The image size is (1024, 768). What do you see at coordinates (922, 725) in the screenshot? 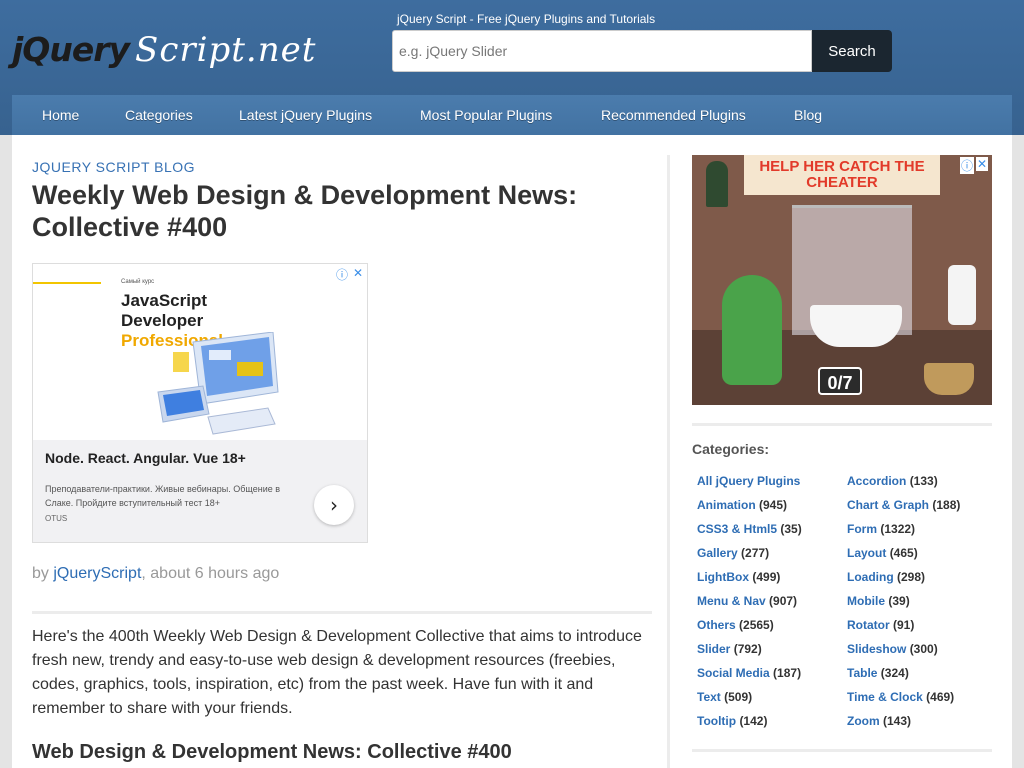
I see `category-item: Zoom (143)` at bounding box center [922, 725].